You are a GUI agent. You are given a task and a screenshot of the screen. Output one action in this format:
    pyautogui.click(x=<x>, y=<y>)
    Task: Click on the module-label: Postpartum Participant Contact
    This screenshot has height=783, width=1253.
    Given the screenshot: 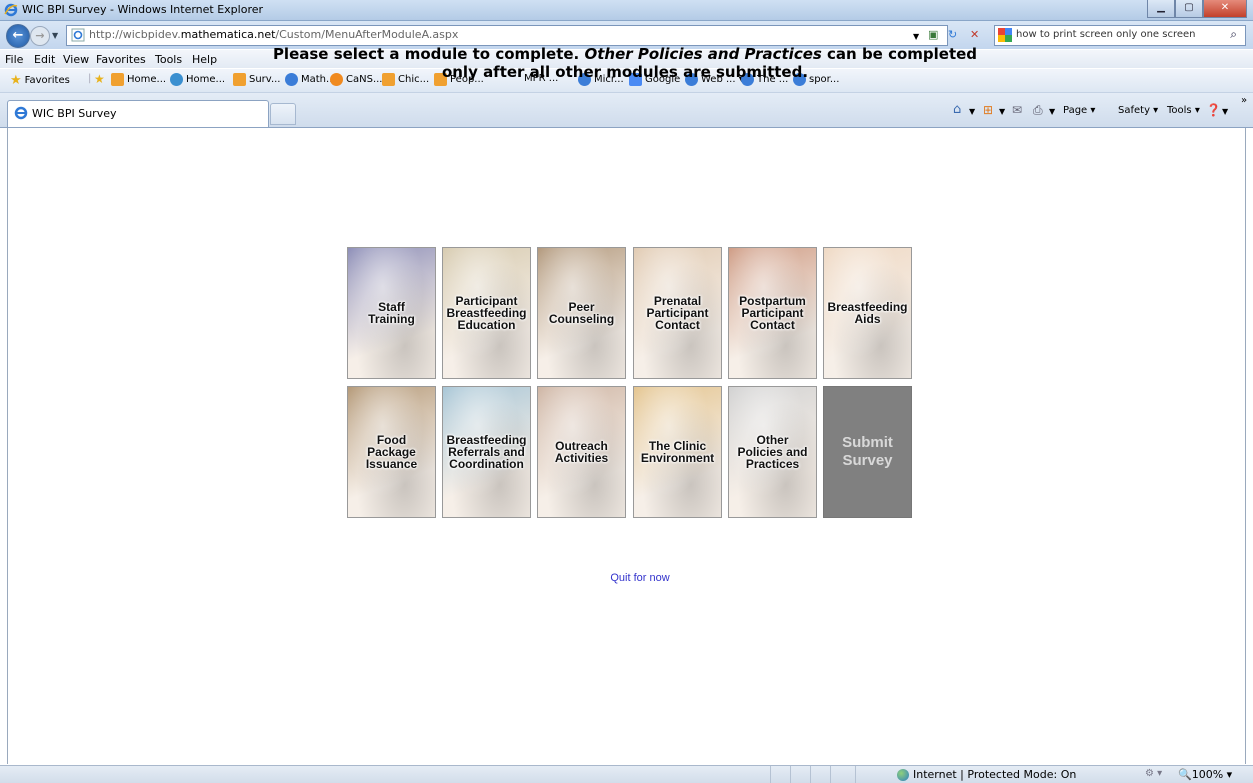 What is the action you would take?
    pyautogui.click(x=772, y=313)
    